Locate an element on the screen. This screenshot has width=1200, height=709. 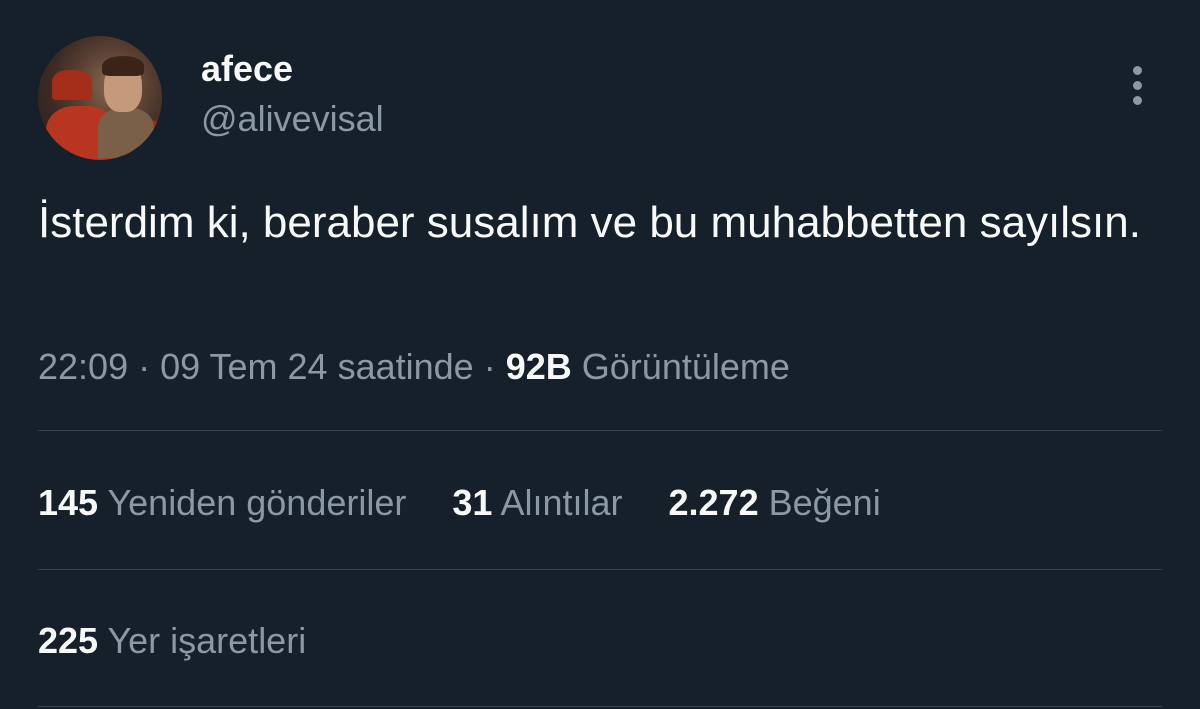
views-count: 92B is located at coordinates (538, 366).